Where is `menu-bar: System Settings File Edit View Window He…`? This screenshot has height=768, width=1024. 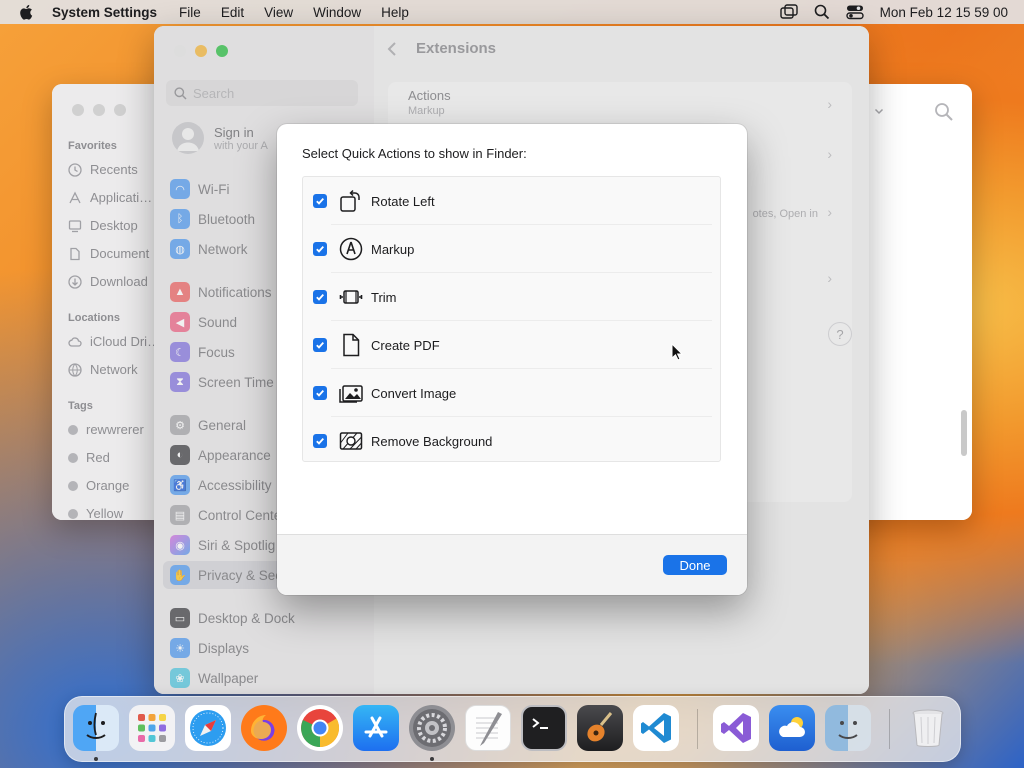
menu-bar: System Settings File Edit View Window He… is located at coordinates (512, 12).